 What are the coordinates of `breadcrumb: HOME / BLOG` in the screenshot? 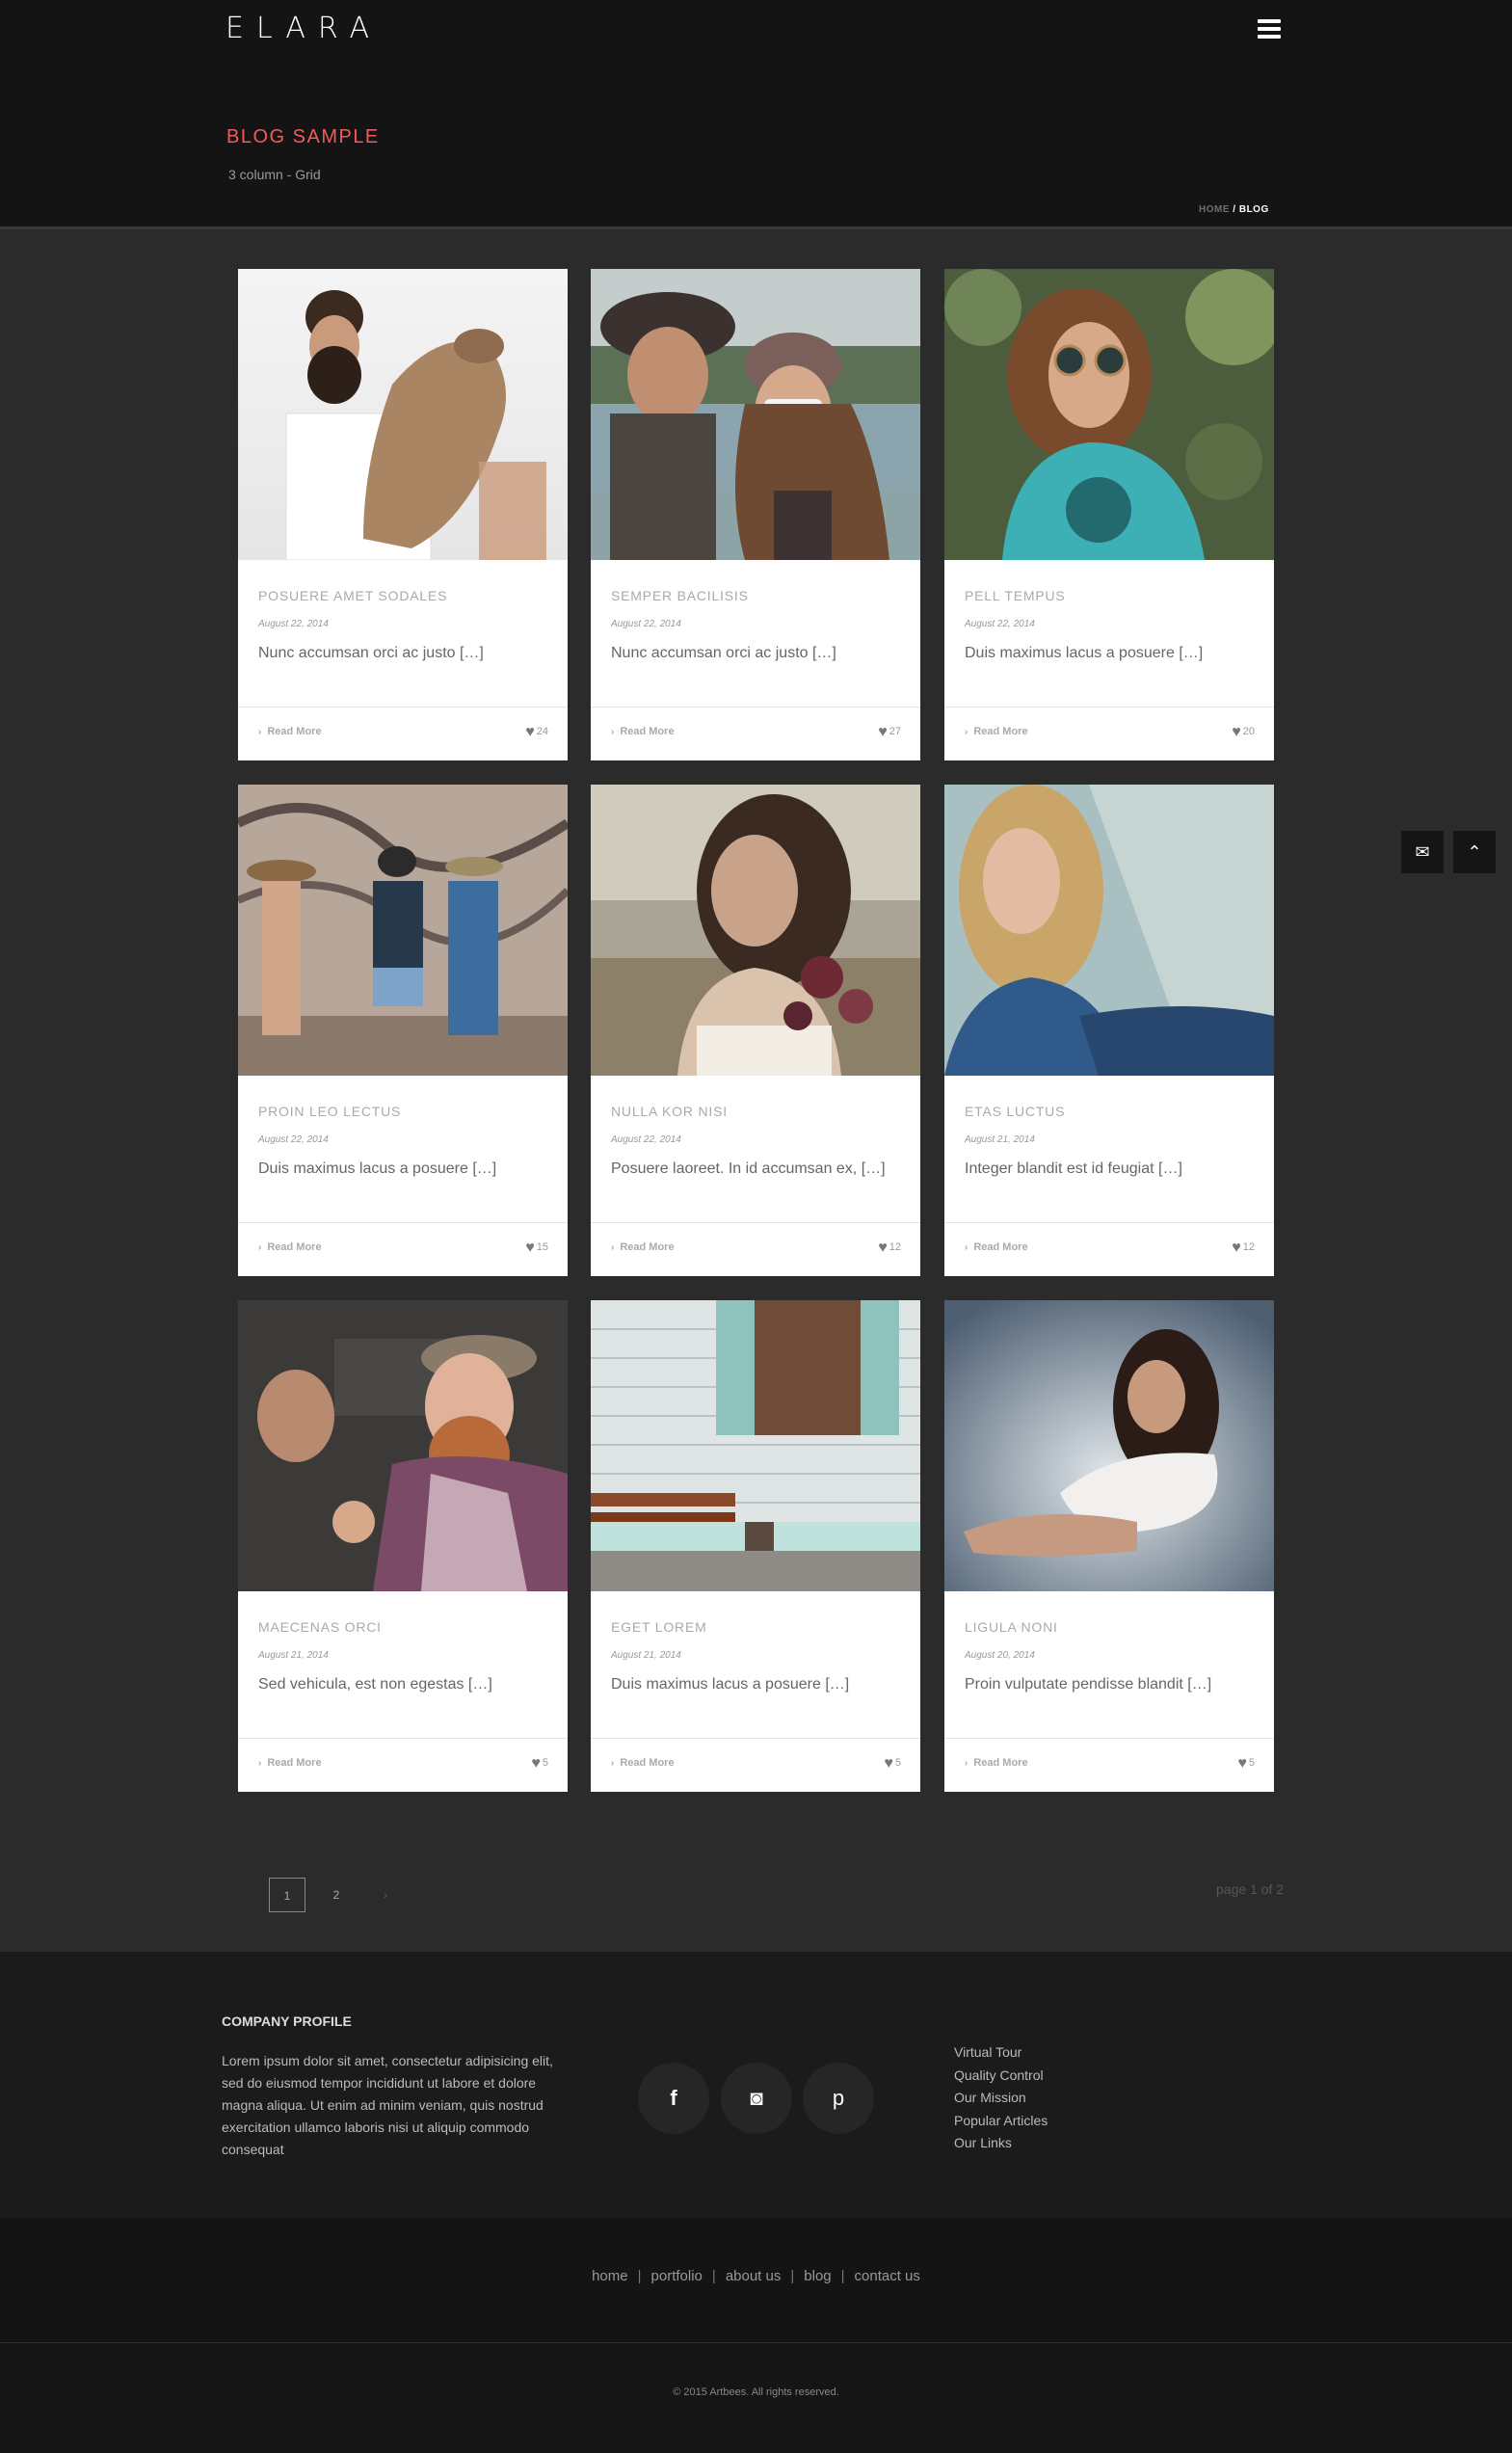 It's located at (1234, 209).